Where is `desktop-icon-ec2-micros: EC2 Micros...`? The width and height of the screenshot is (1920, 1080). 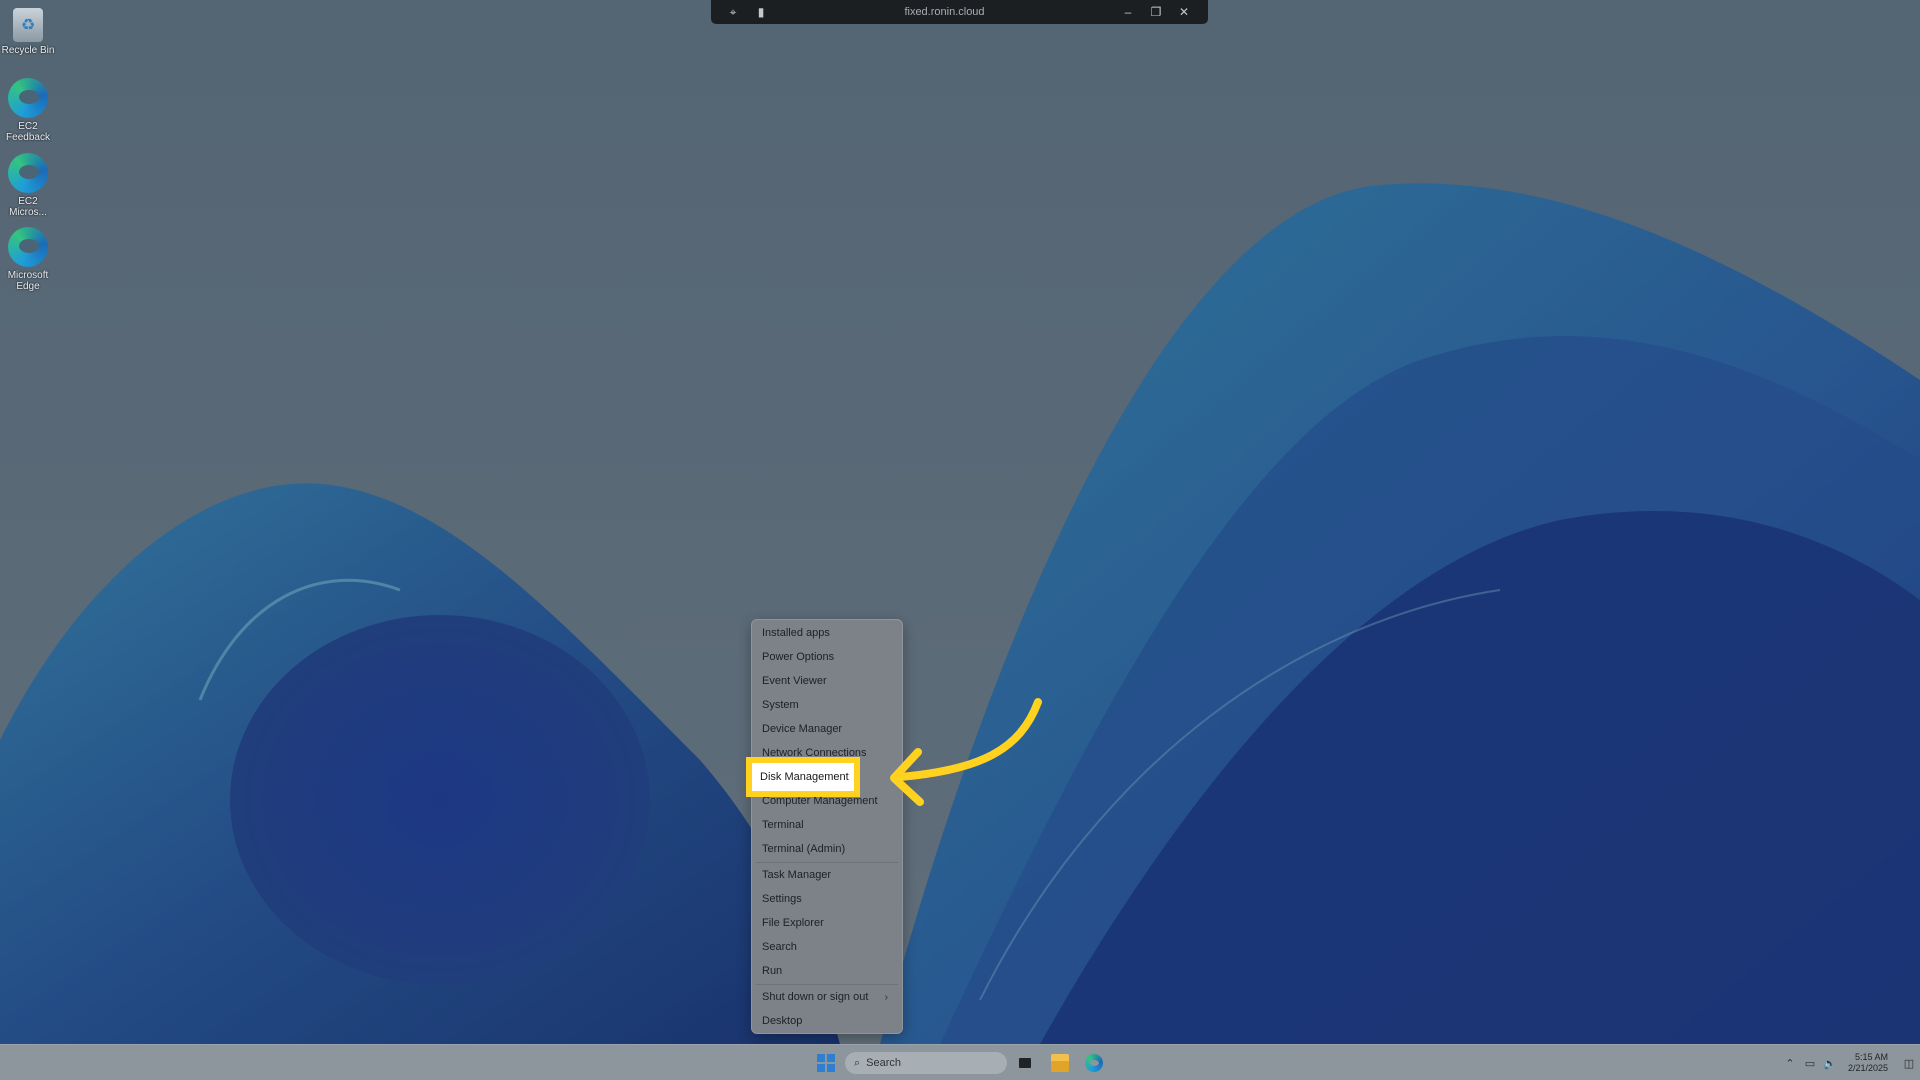
desktop-icon-ec2-micros: EC2 Micros... is located at coordinates (28, 185).